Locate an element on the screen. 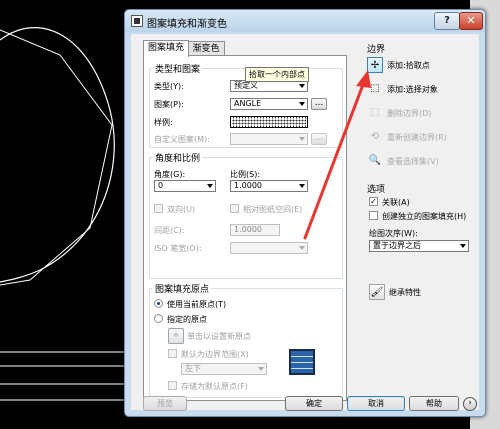  iso-pen-label: ISO 笔宽(O): is located at coordinates (178, 248).